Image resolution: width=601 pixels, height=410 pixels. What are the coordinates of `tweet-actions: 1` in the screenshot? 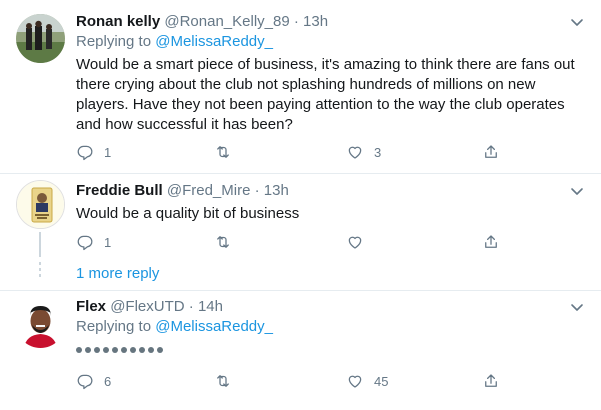 It's located at (291, 242).